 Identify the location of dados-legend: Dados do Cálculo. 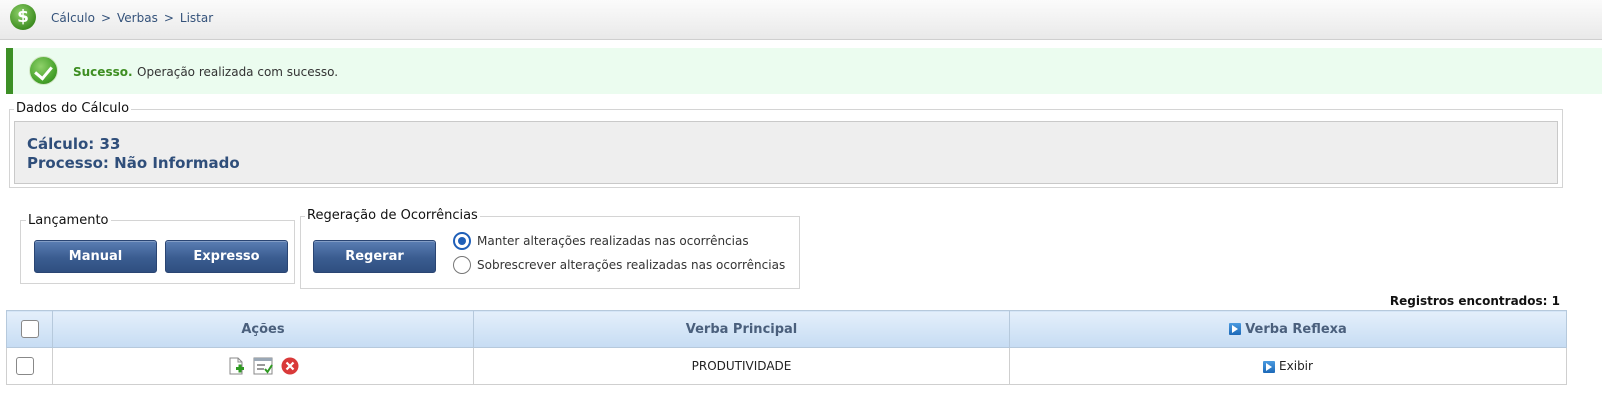
(73, 108).